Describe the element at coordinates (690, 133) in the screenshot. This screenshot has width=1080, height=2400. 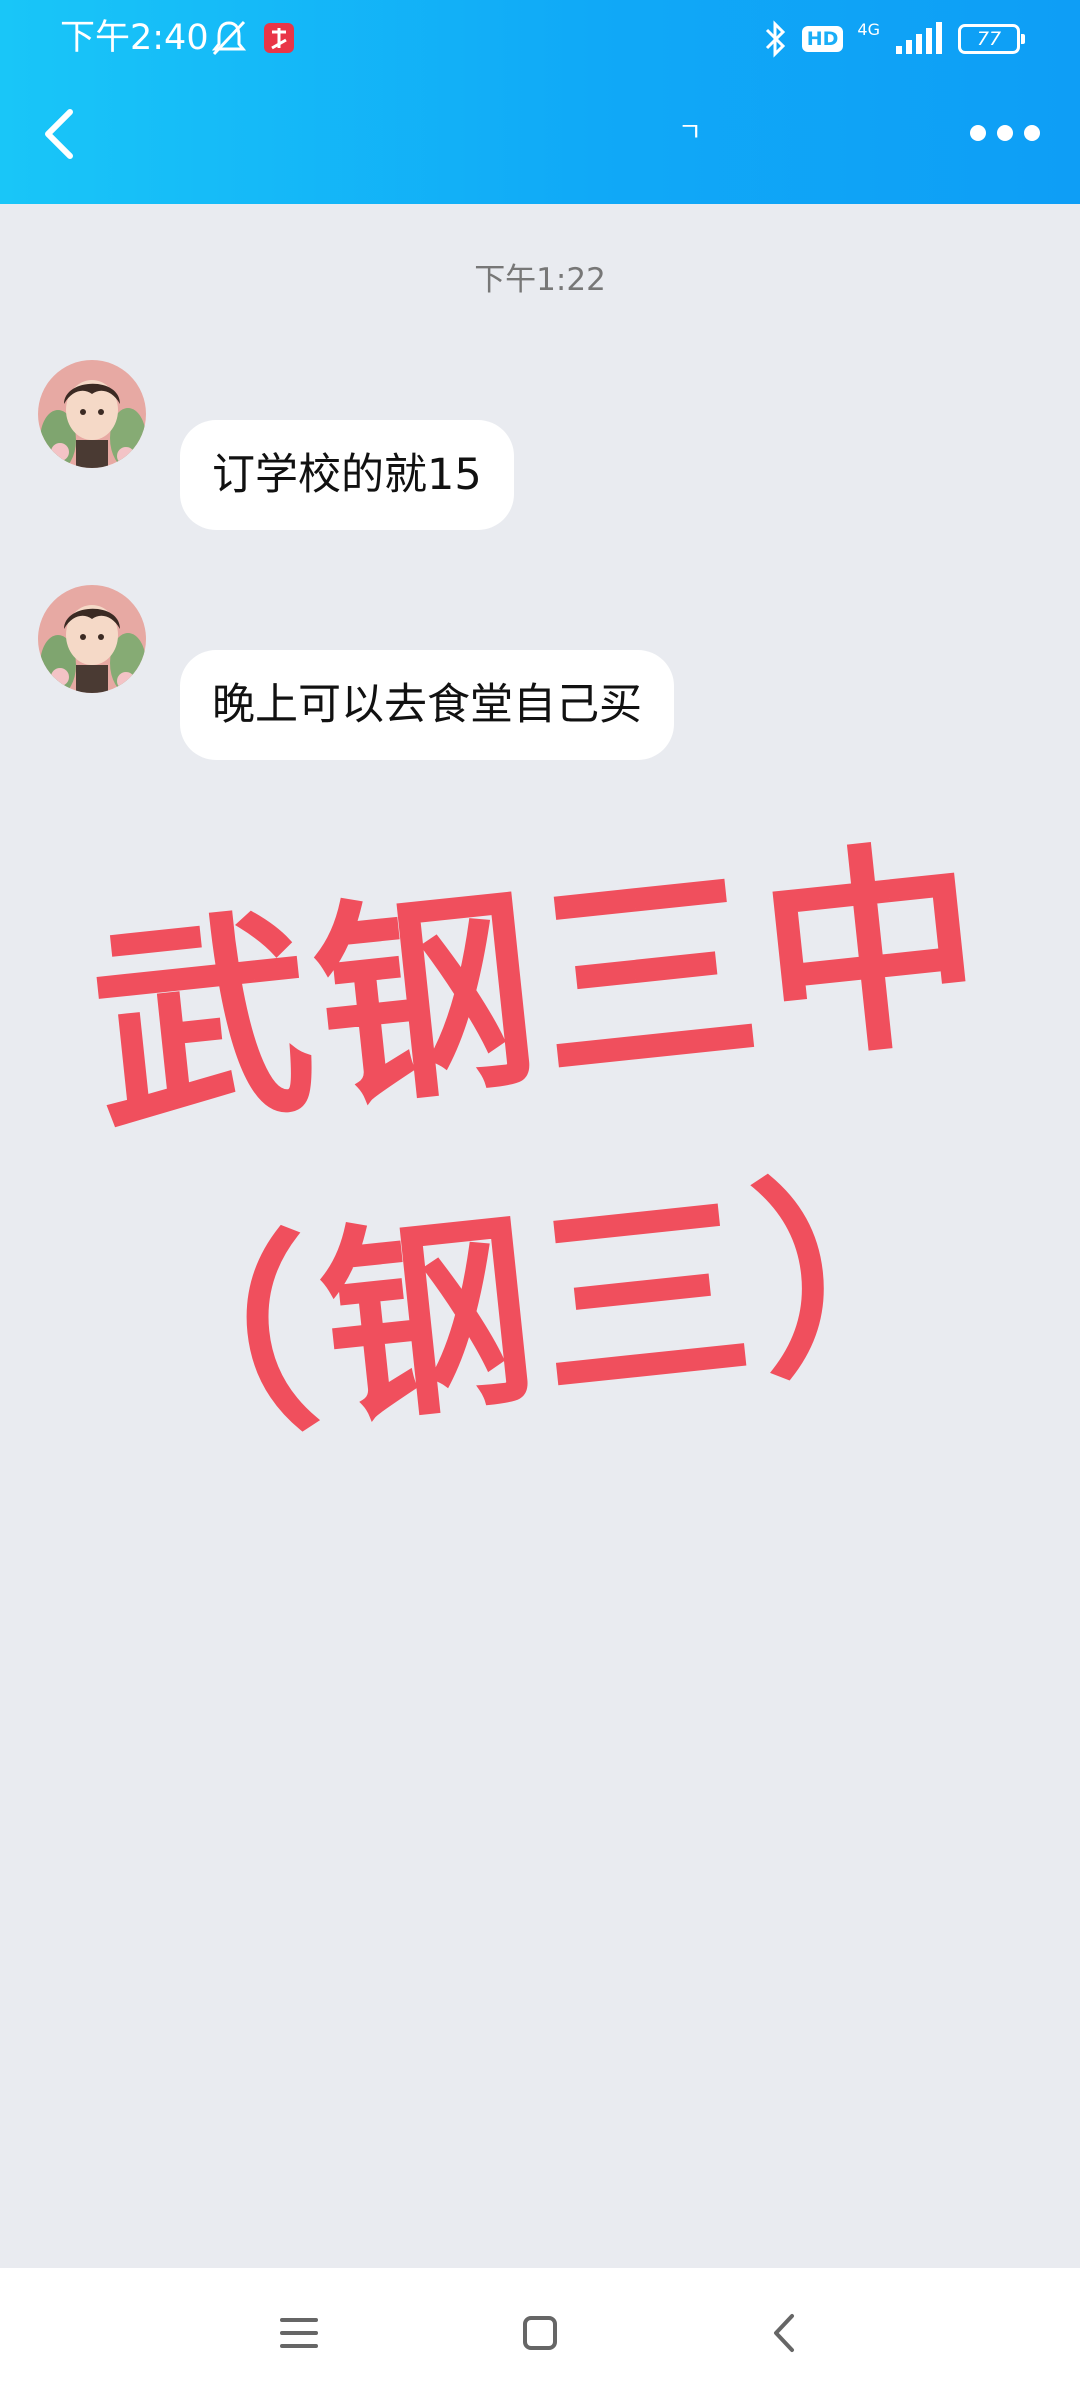
I see `chat-title: ㄱ` at that location.